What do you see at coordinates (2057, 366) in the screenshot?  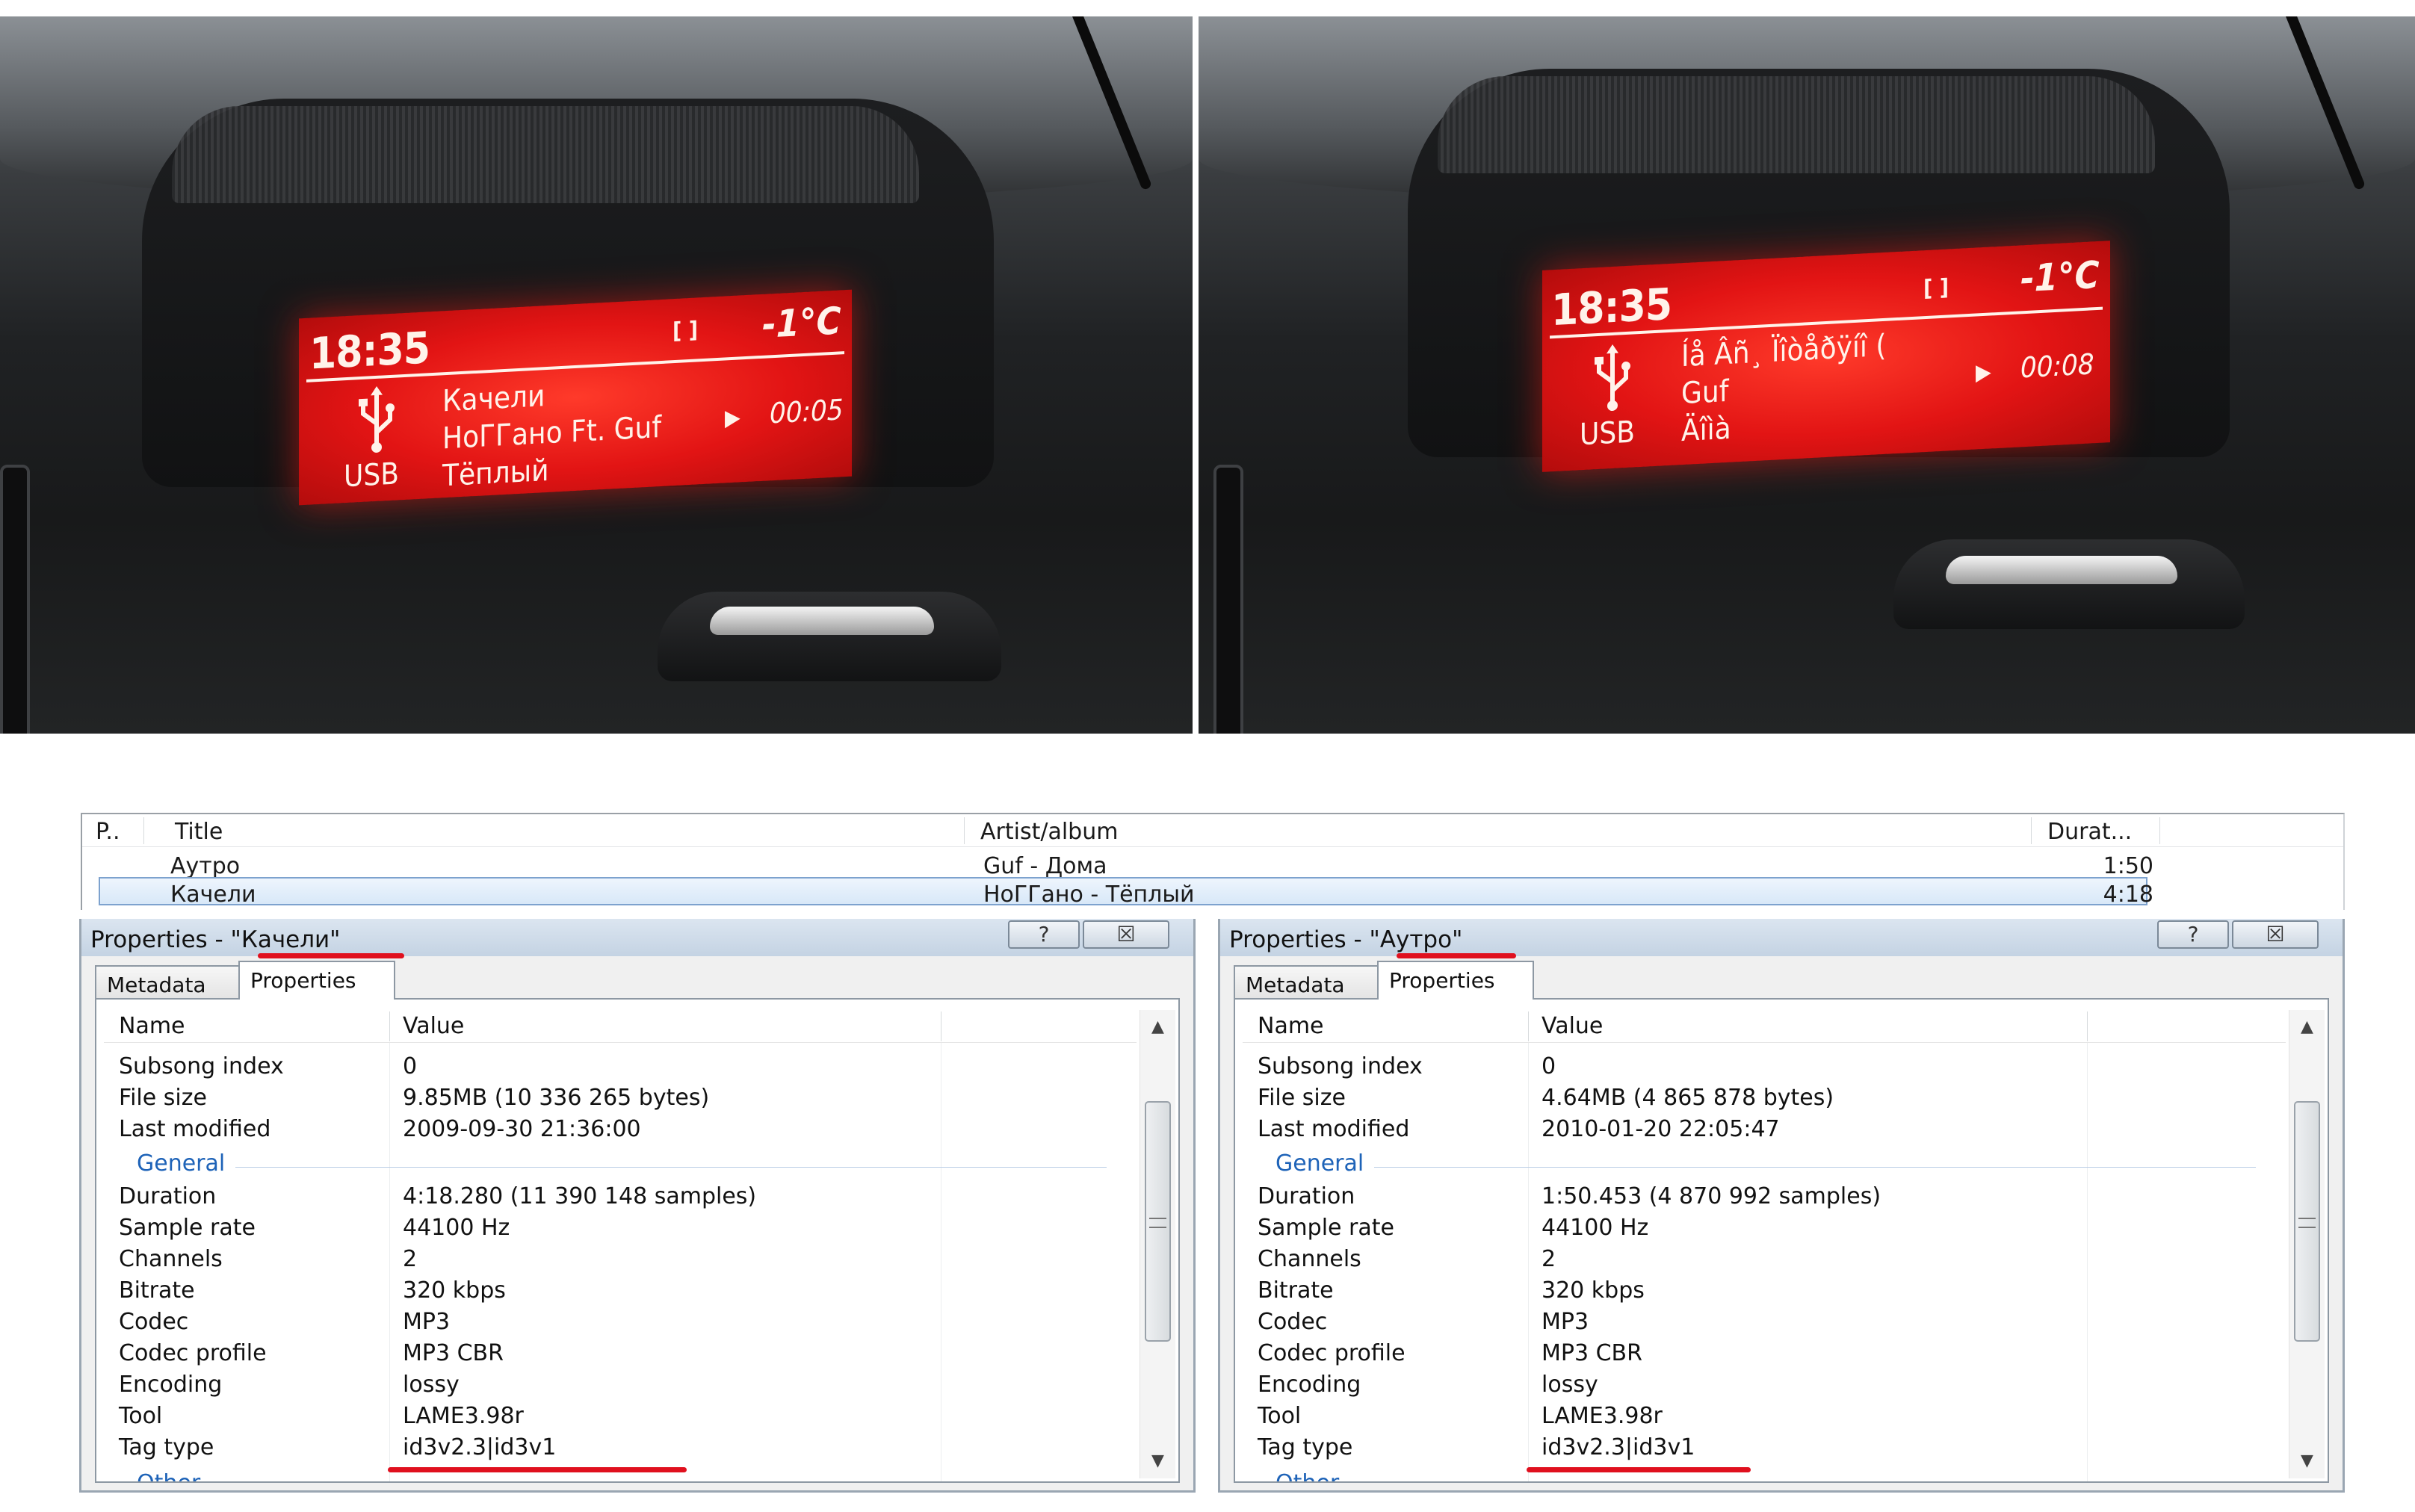 I see `display-elapsed: 00:08` at bounding box center [2057, 366].